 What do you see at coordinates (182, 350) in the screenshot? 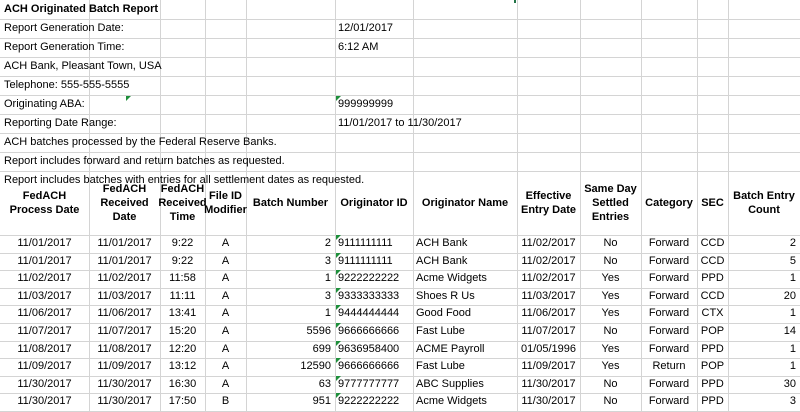
I see `table-cell: 12:20` at bounding box center [182, 350].